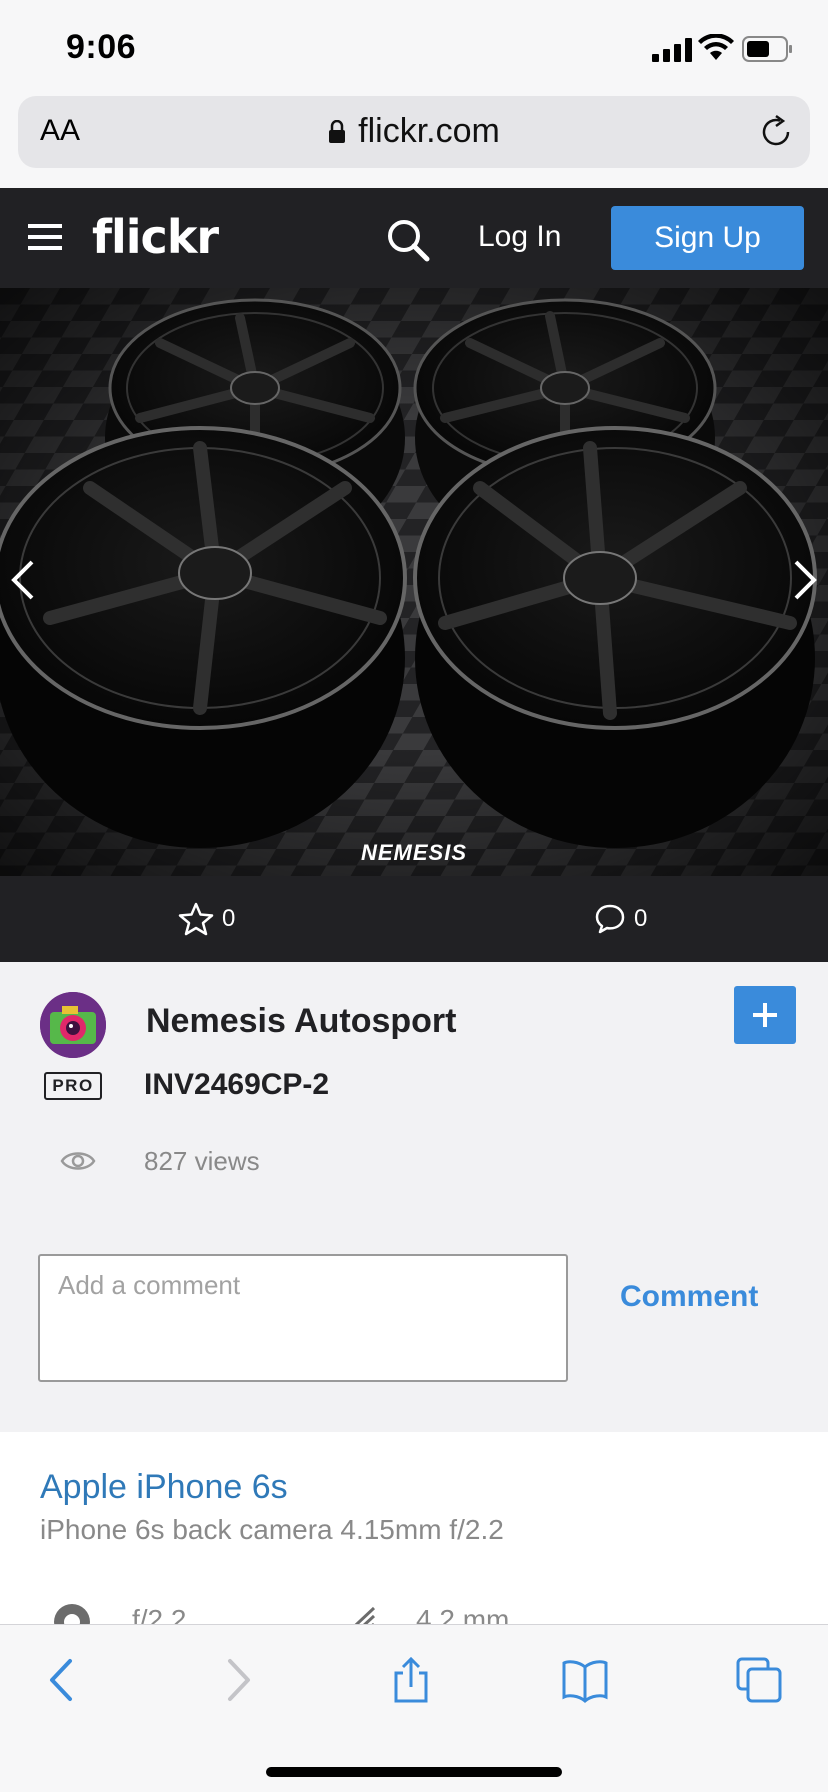 The width and height of the screenshot is (828, 1792). Describe the element at coordinates (689, 1297) in the screenshot. I see `comment-submit-button: Comment` at that location.